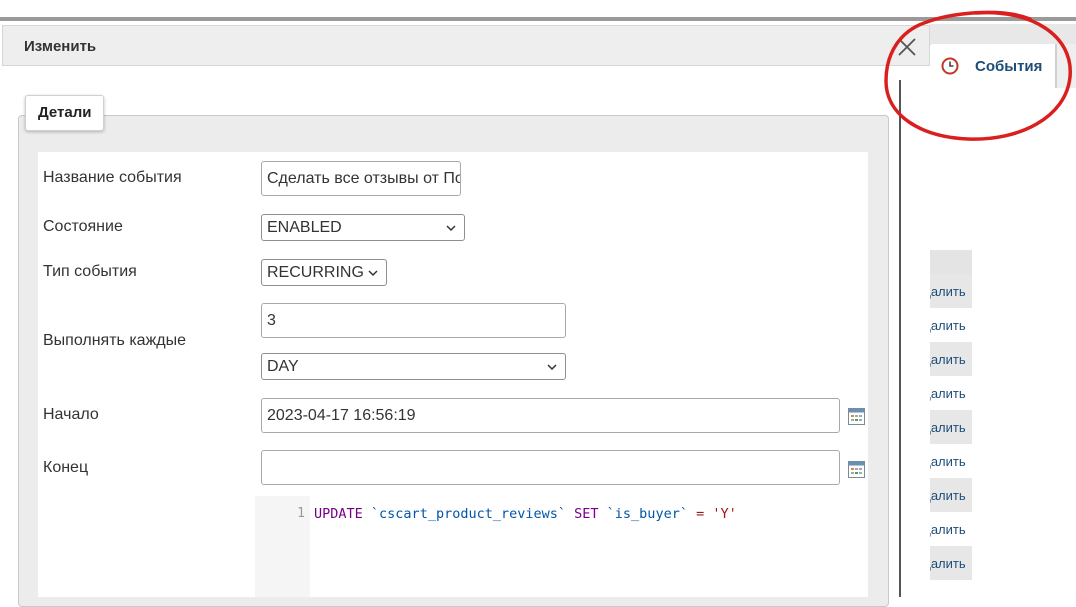  I want to click on code-line-number: 1, so click(301, 513).